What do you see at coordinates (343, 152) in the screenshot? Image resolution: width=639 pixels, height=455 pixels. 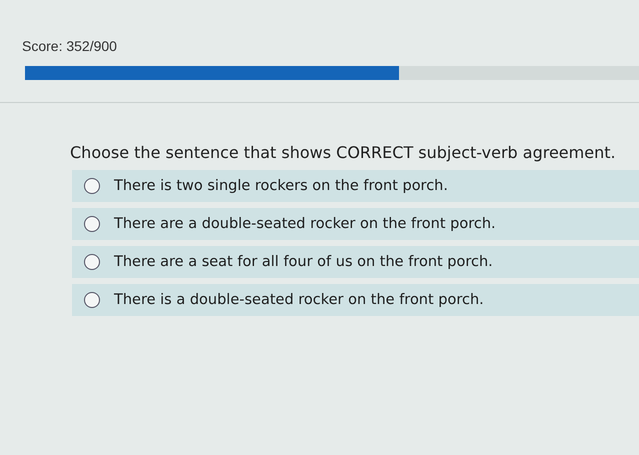 I see `question-text: Choose the sentence that shows CORRECT subject-verb agreement.` at bounding box center [343, 152].